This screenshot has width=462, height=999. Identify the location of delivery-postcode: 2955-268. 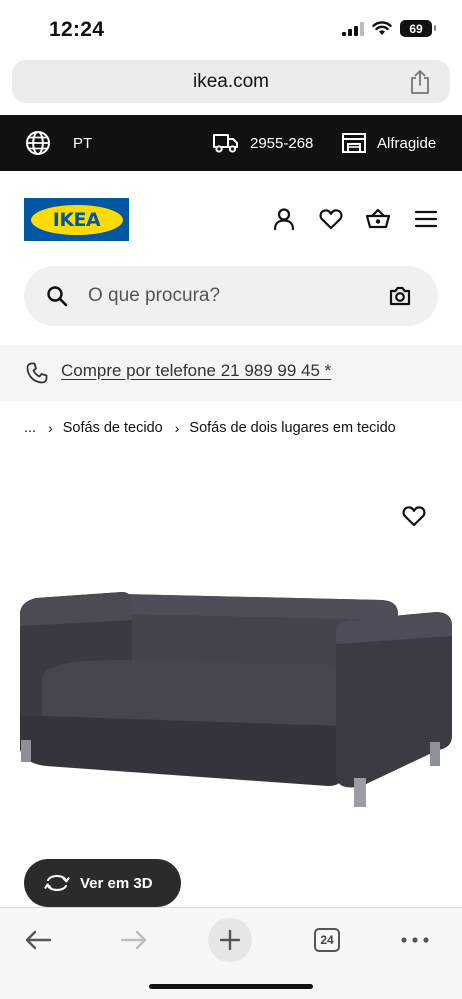
(262, 143).